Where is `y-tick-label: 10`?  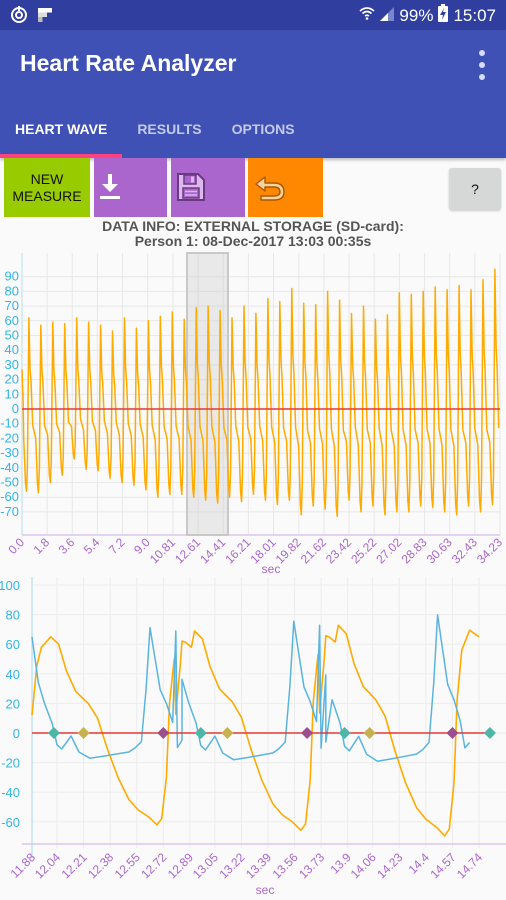
y-tick-label: 10 is located at coordinates (12, 393).